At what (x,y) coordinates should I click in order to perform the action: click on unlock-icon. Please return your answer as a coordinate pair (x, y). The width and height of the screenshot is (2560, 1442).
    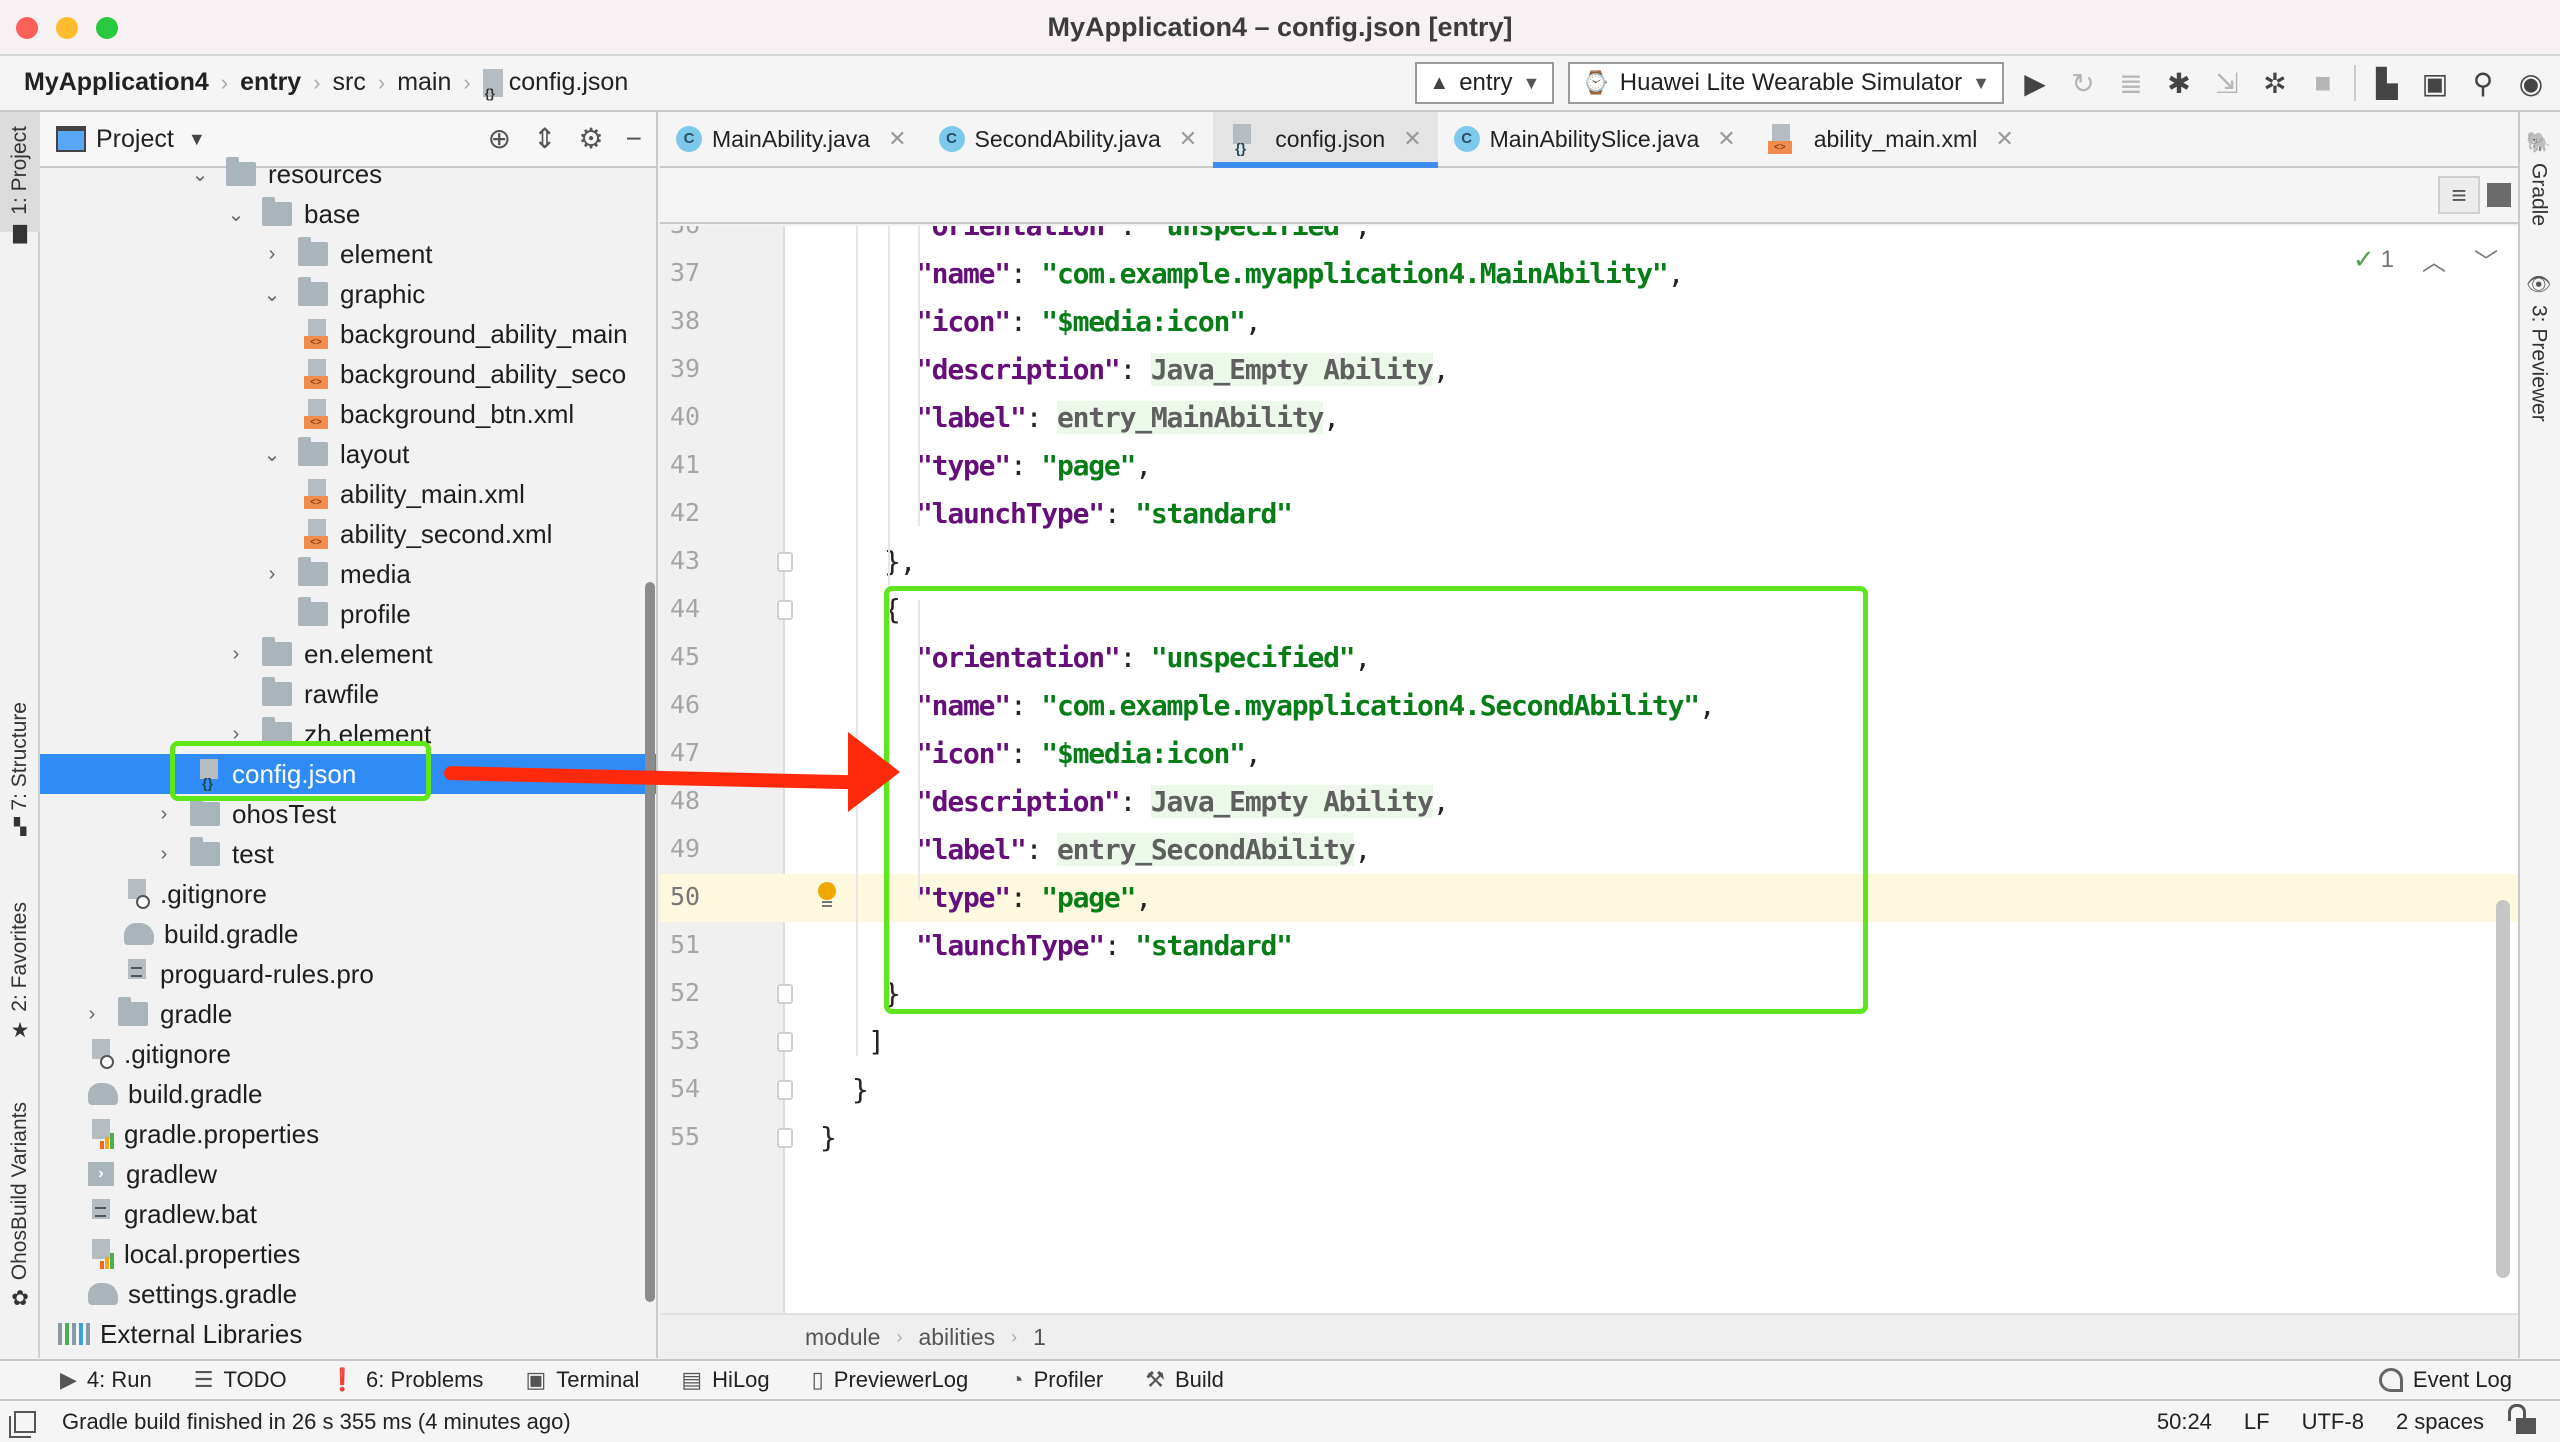
    Looking at the image, I should click on (2522, 1419).